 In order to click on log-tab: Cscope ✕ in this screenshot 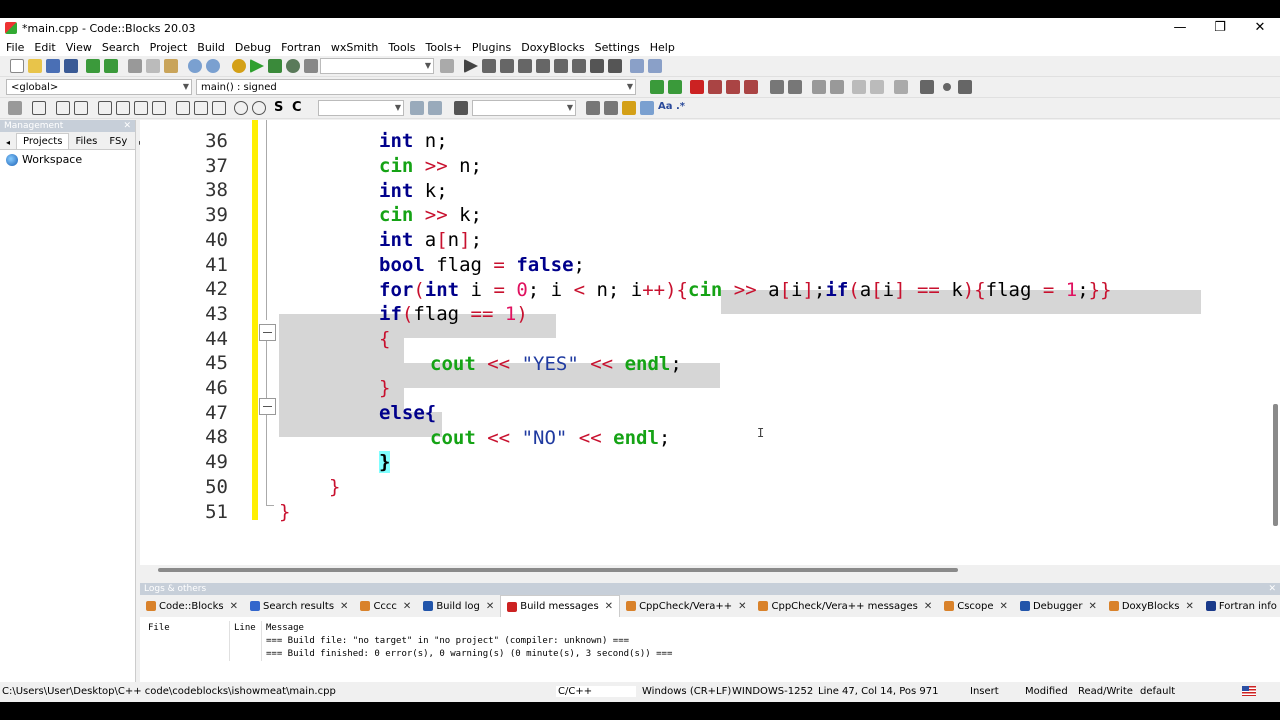, I will do `click(976, 606)`.